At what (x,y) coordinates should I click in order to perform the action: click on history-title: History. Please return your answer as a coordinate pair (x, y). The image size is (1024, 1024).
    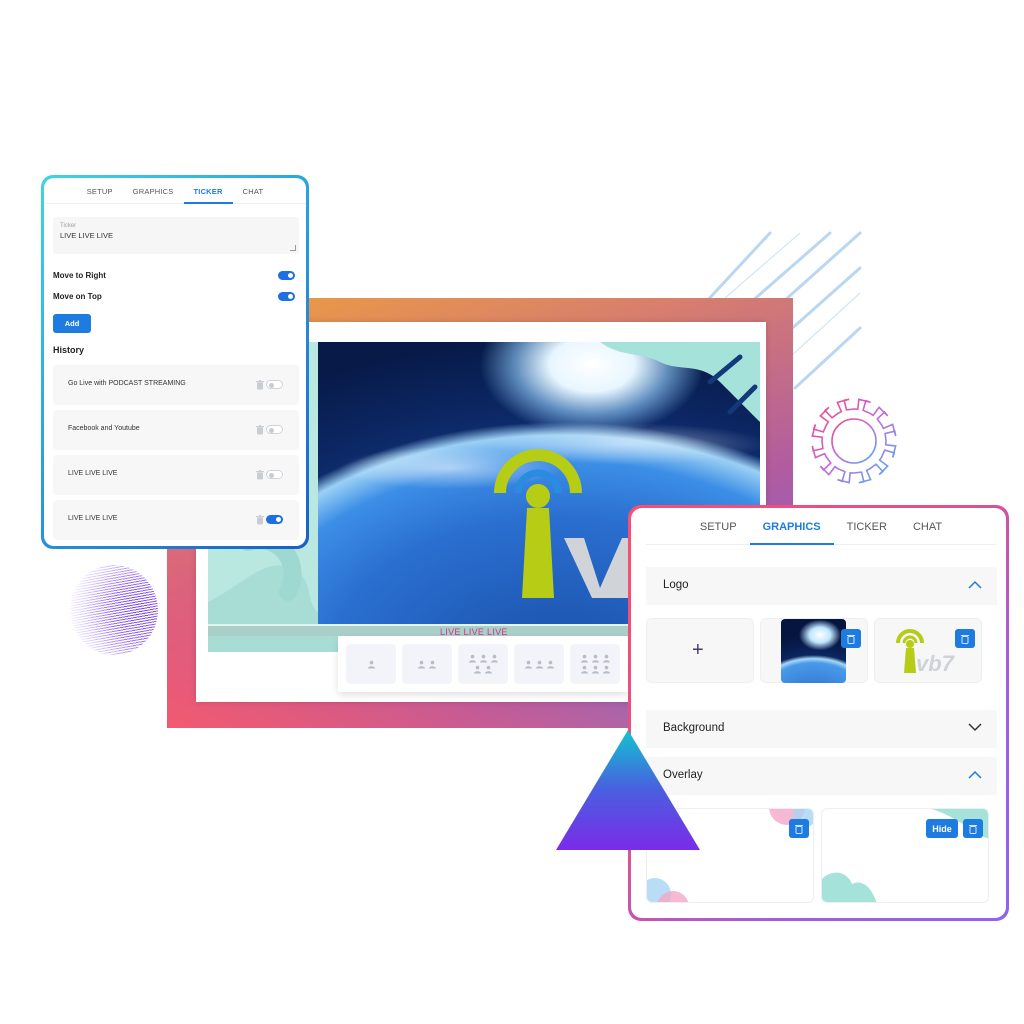
    Looking at the image, I should click on (69, 350).